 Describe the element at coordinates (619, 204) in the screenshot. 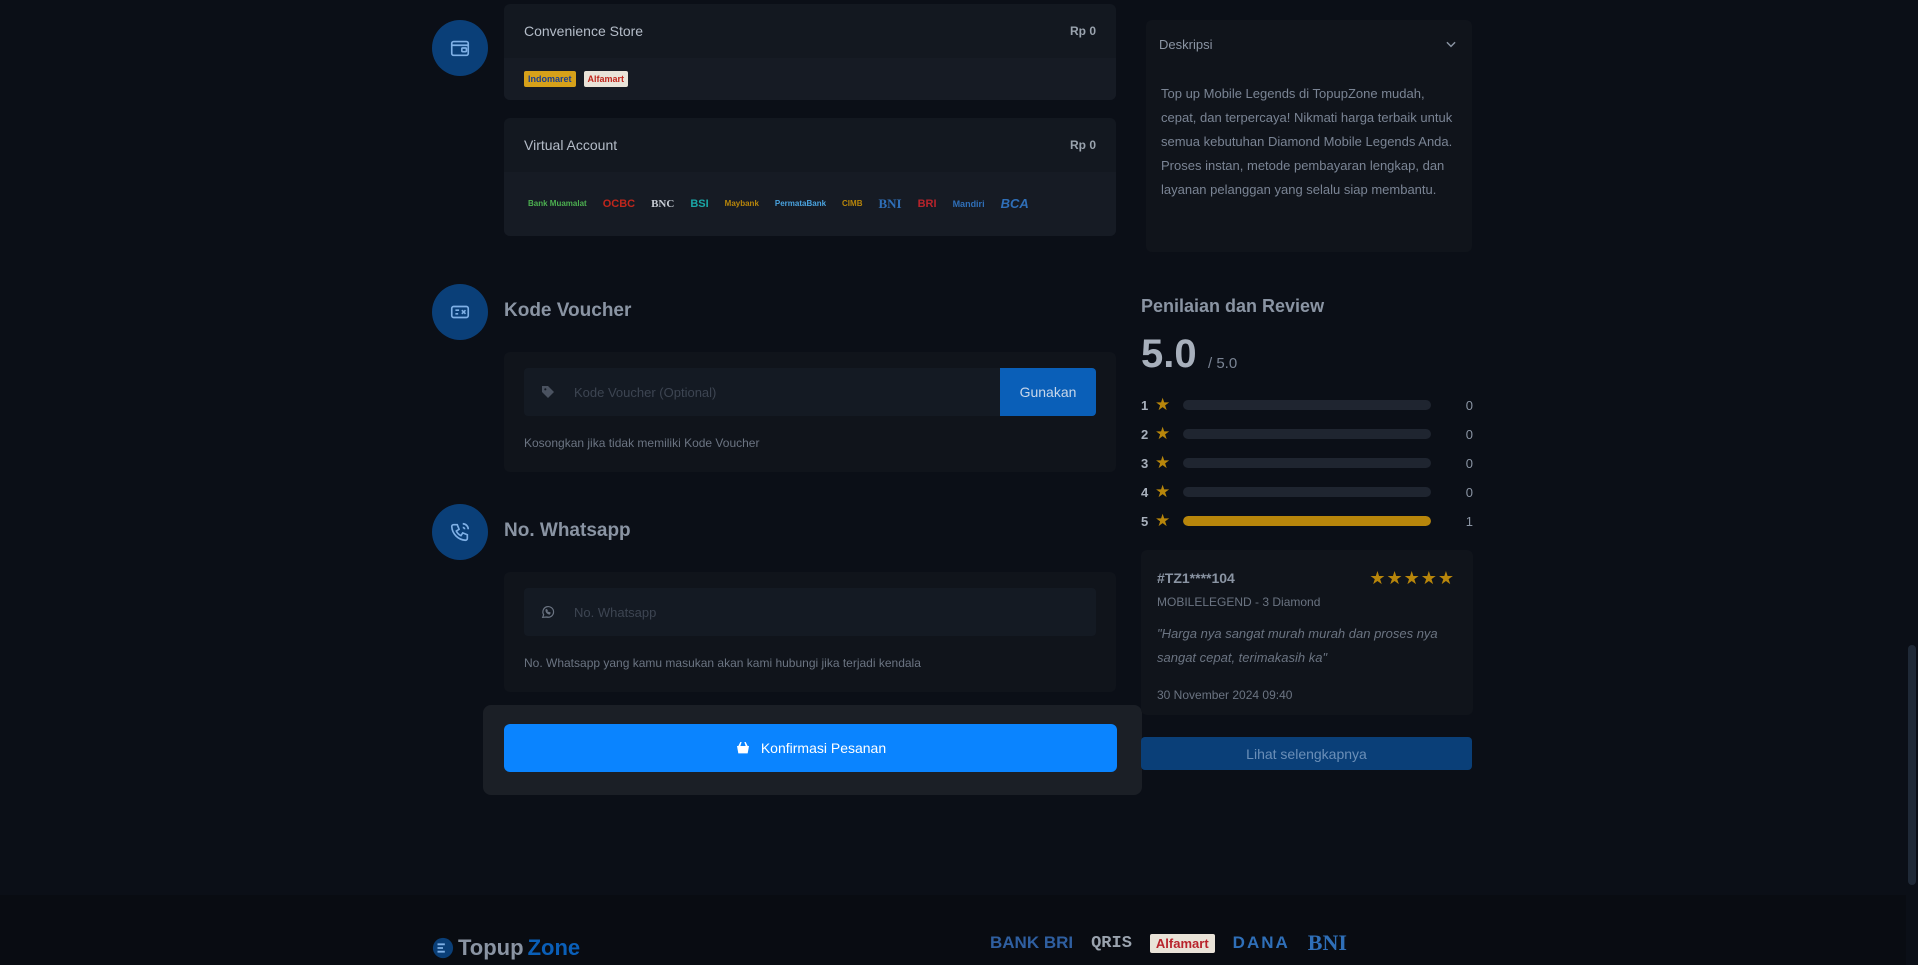

I see `ocbc-logo: OCBC` at that location.